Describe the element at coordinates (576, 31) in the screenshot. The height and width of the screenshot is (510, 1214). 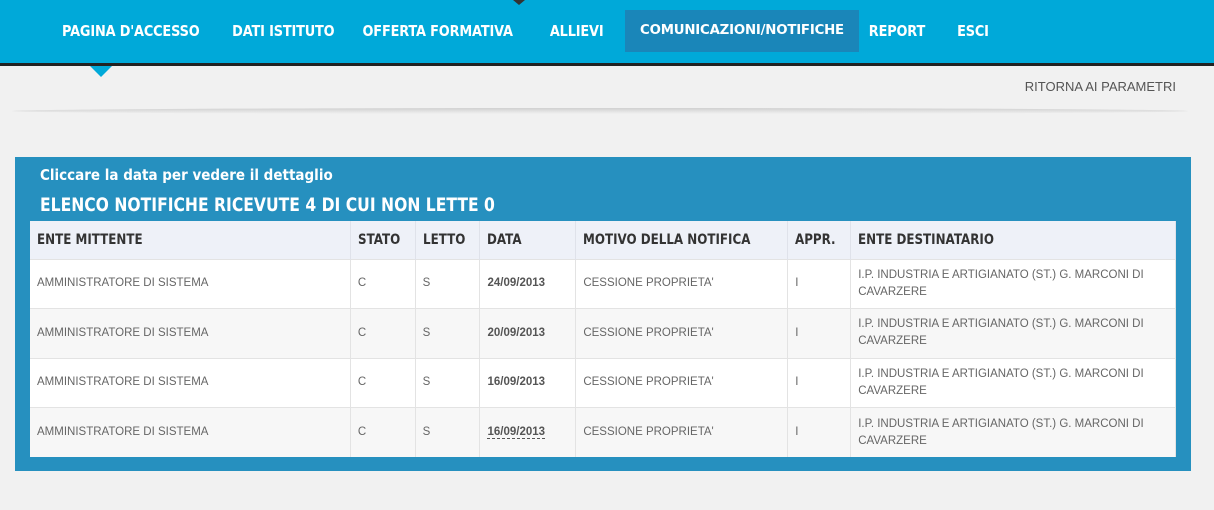
I see `nav-item-allievi: ALLIEVI` at that location.